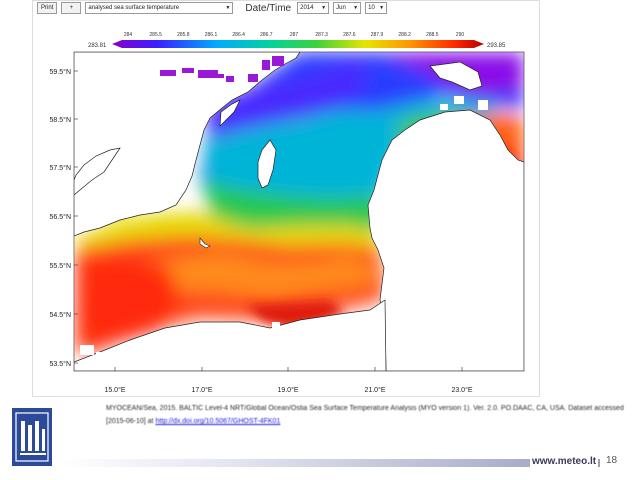 The height and width of the screenshot is (480, 640). Describe the element at coordinates (60, 168) in the screenshot. I see `lat-label: 57.5°N` at that location.